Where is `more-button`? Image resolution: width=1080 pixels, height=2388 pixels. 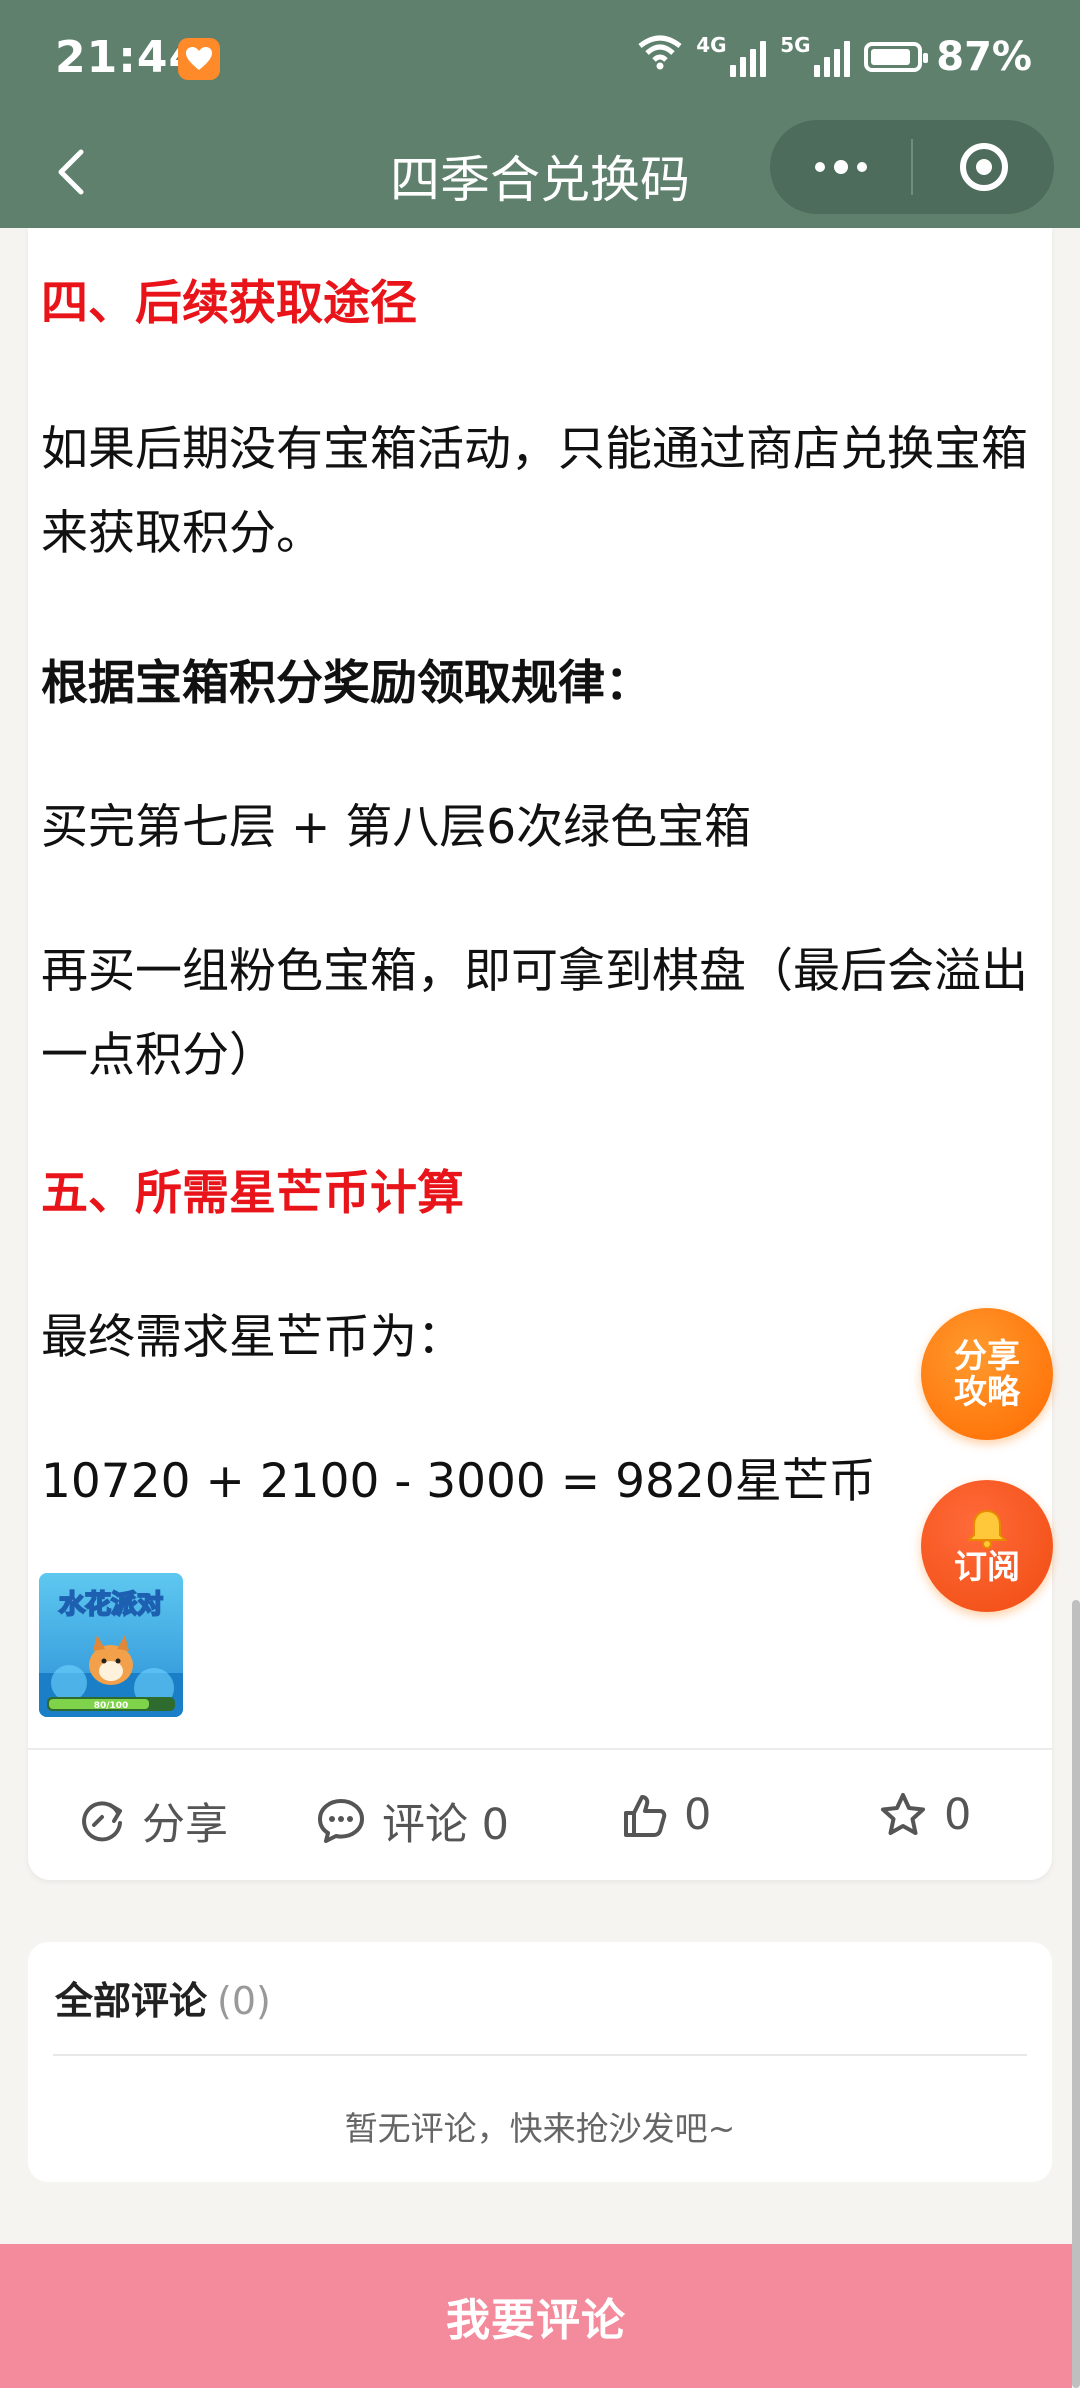
more-button is located at coordinates (840, 167).